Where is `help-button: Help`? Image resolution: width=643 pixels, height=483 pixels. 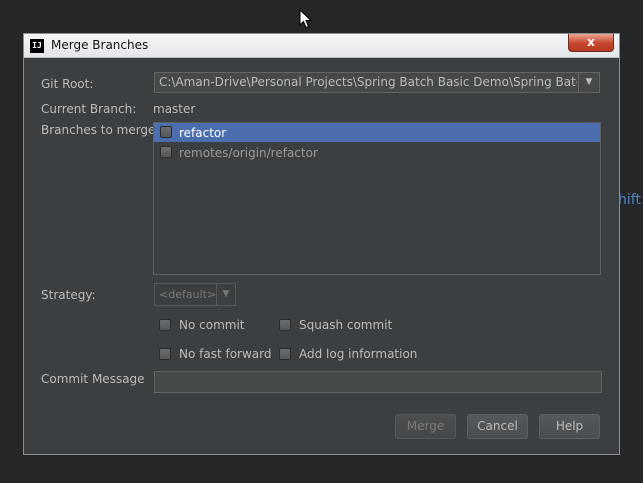 help-button: Help is located at coordinates (569, 426).